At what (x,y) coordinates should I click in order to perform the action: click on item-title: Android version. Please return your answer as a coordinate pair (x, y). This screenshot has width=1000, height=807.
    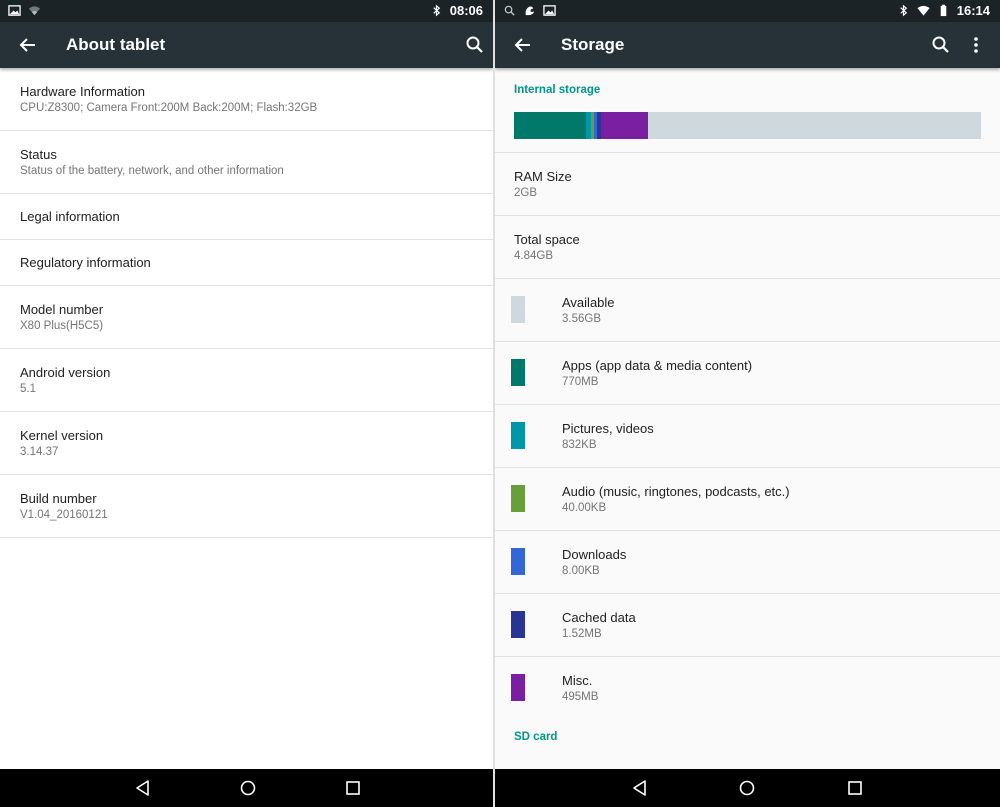
    Looking at the image, I should click on (65, 372).